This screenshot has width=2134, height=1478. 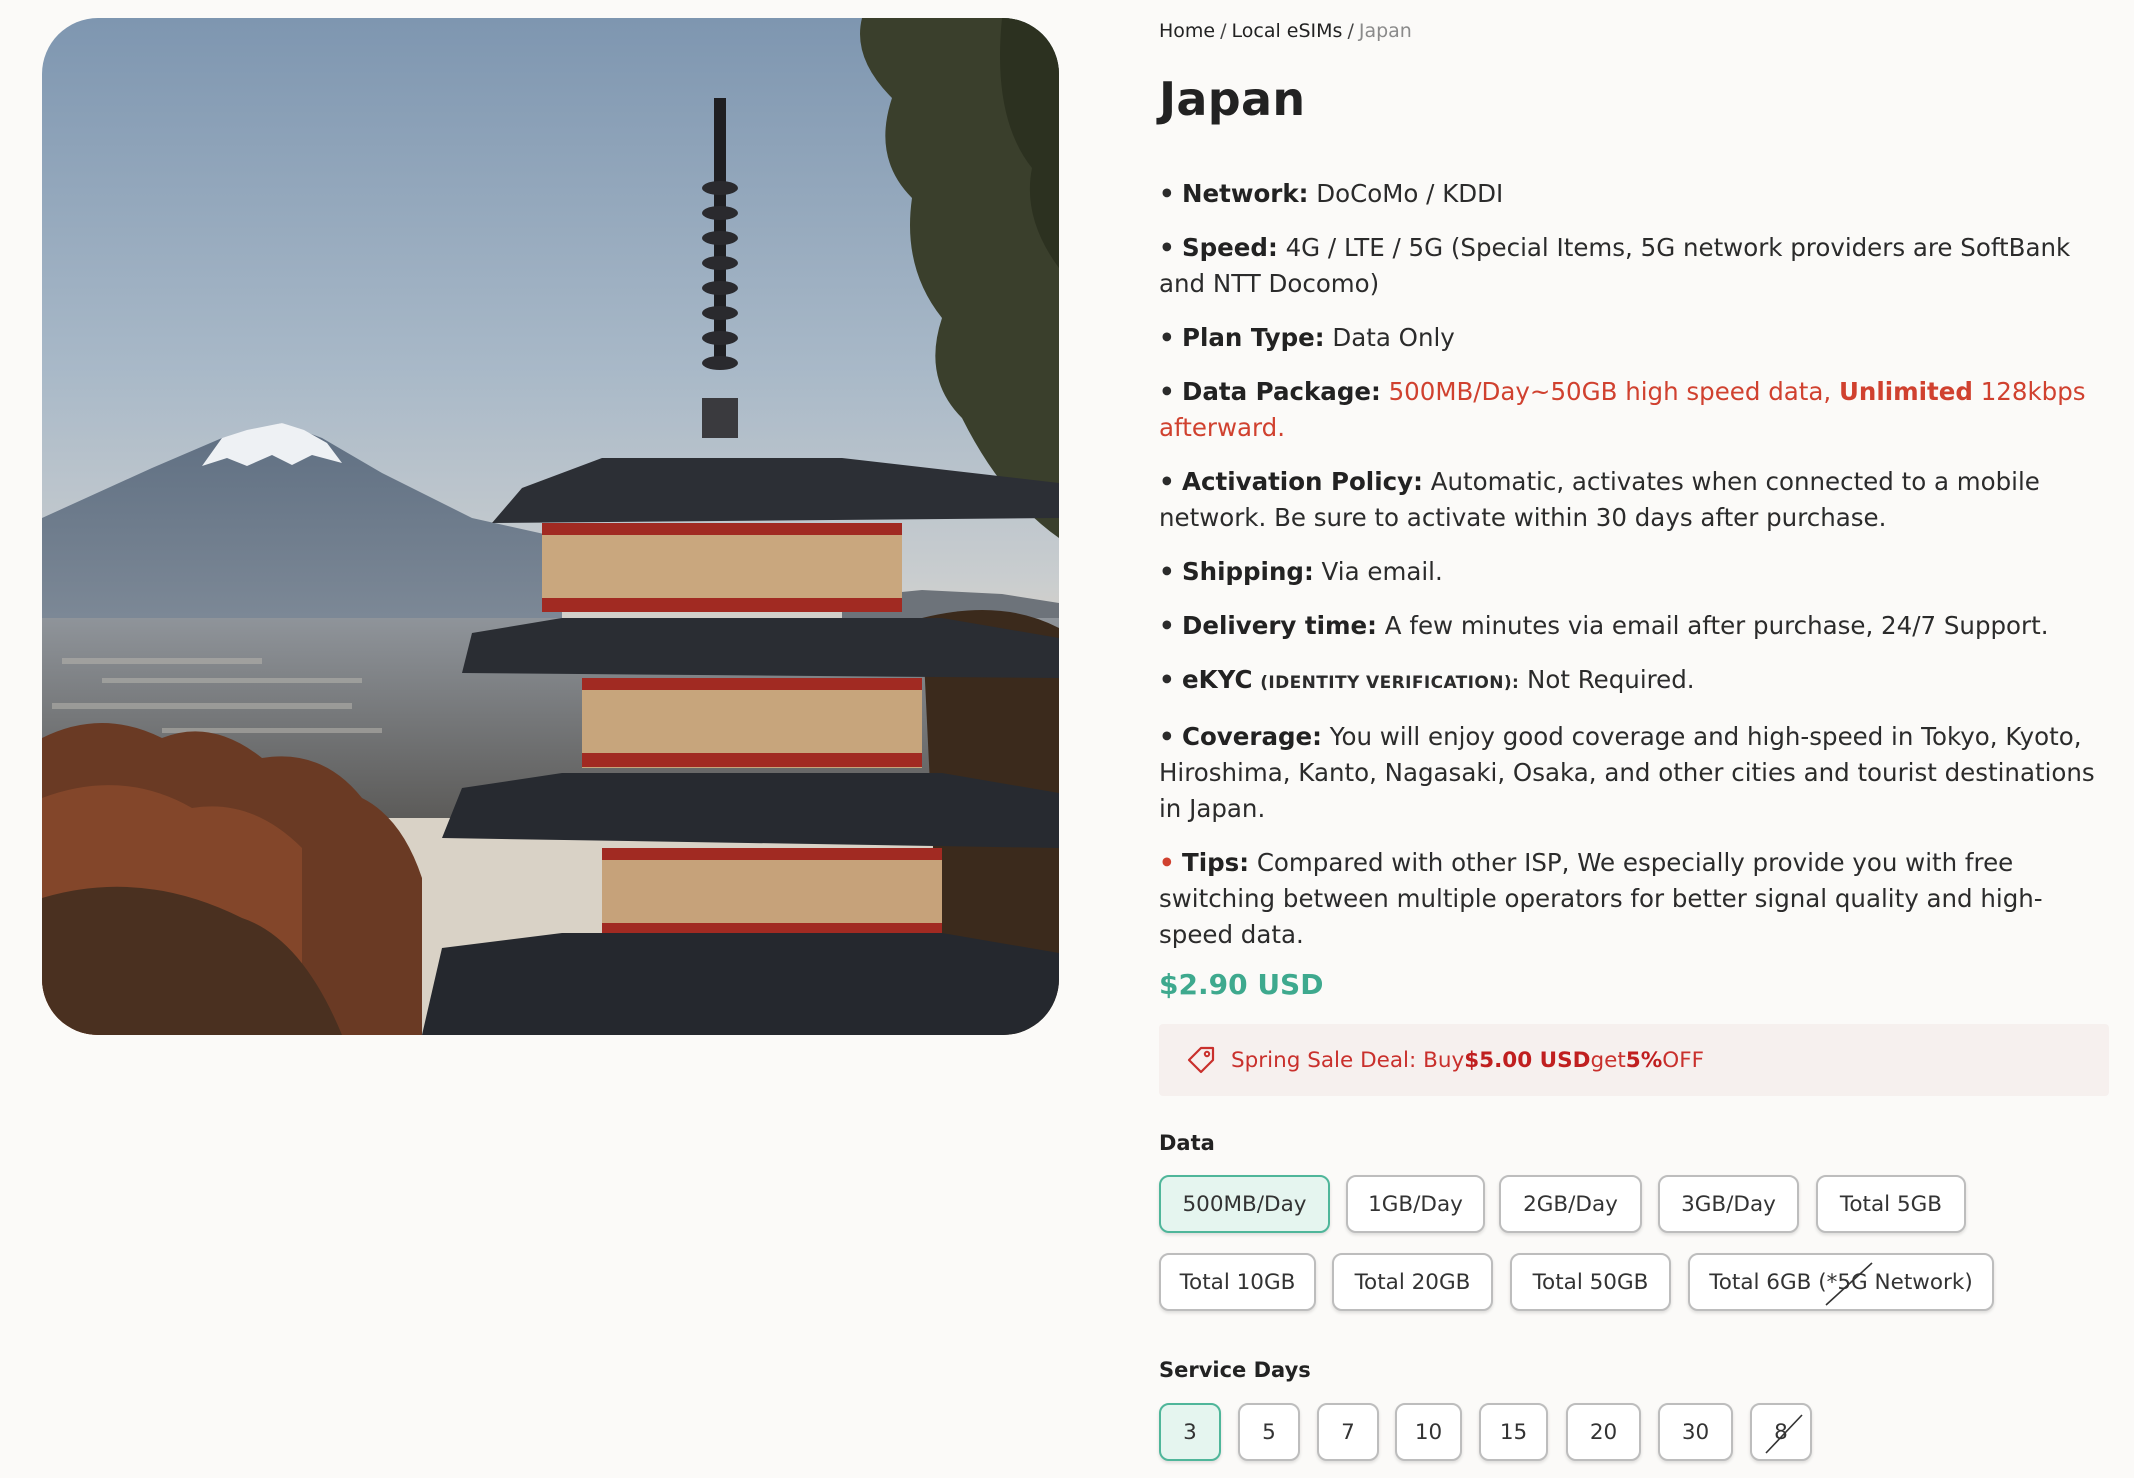 I want to click on option-label: 2GB/Day, so click(x=1570, y=1204).